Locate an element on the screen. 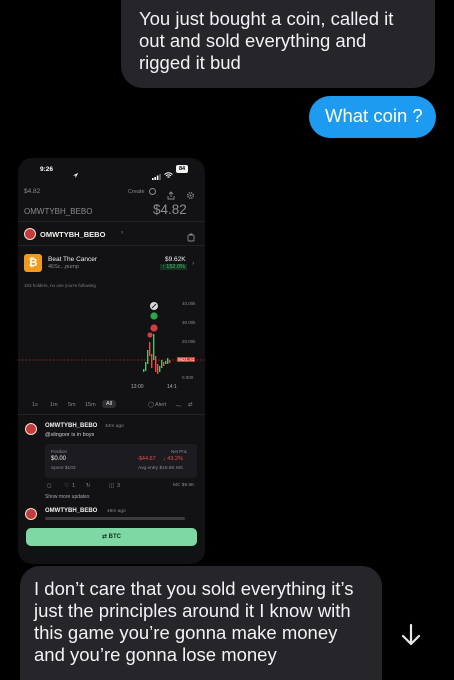 The height and width of the screenshot is (680, 454). battery-indicator: 84 is located at coordinates (182, 169).